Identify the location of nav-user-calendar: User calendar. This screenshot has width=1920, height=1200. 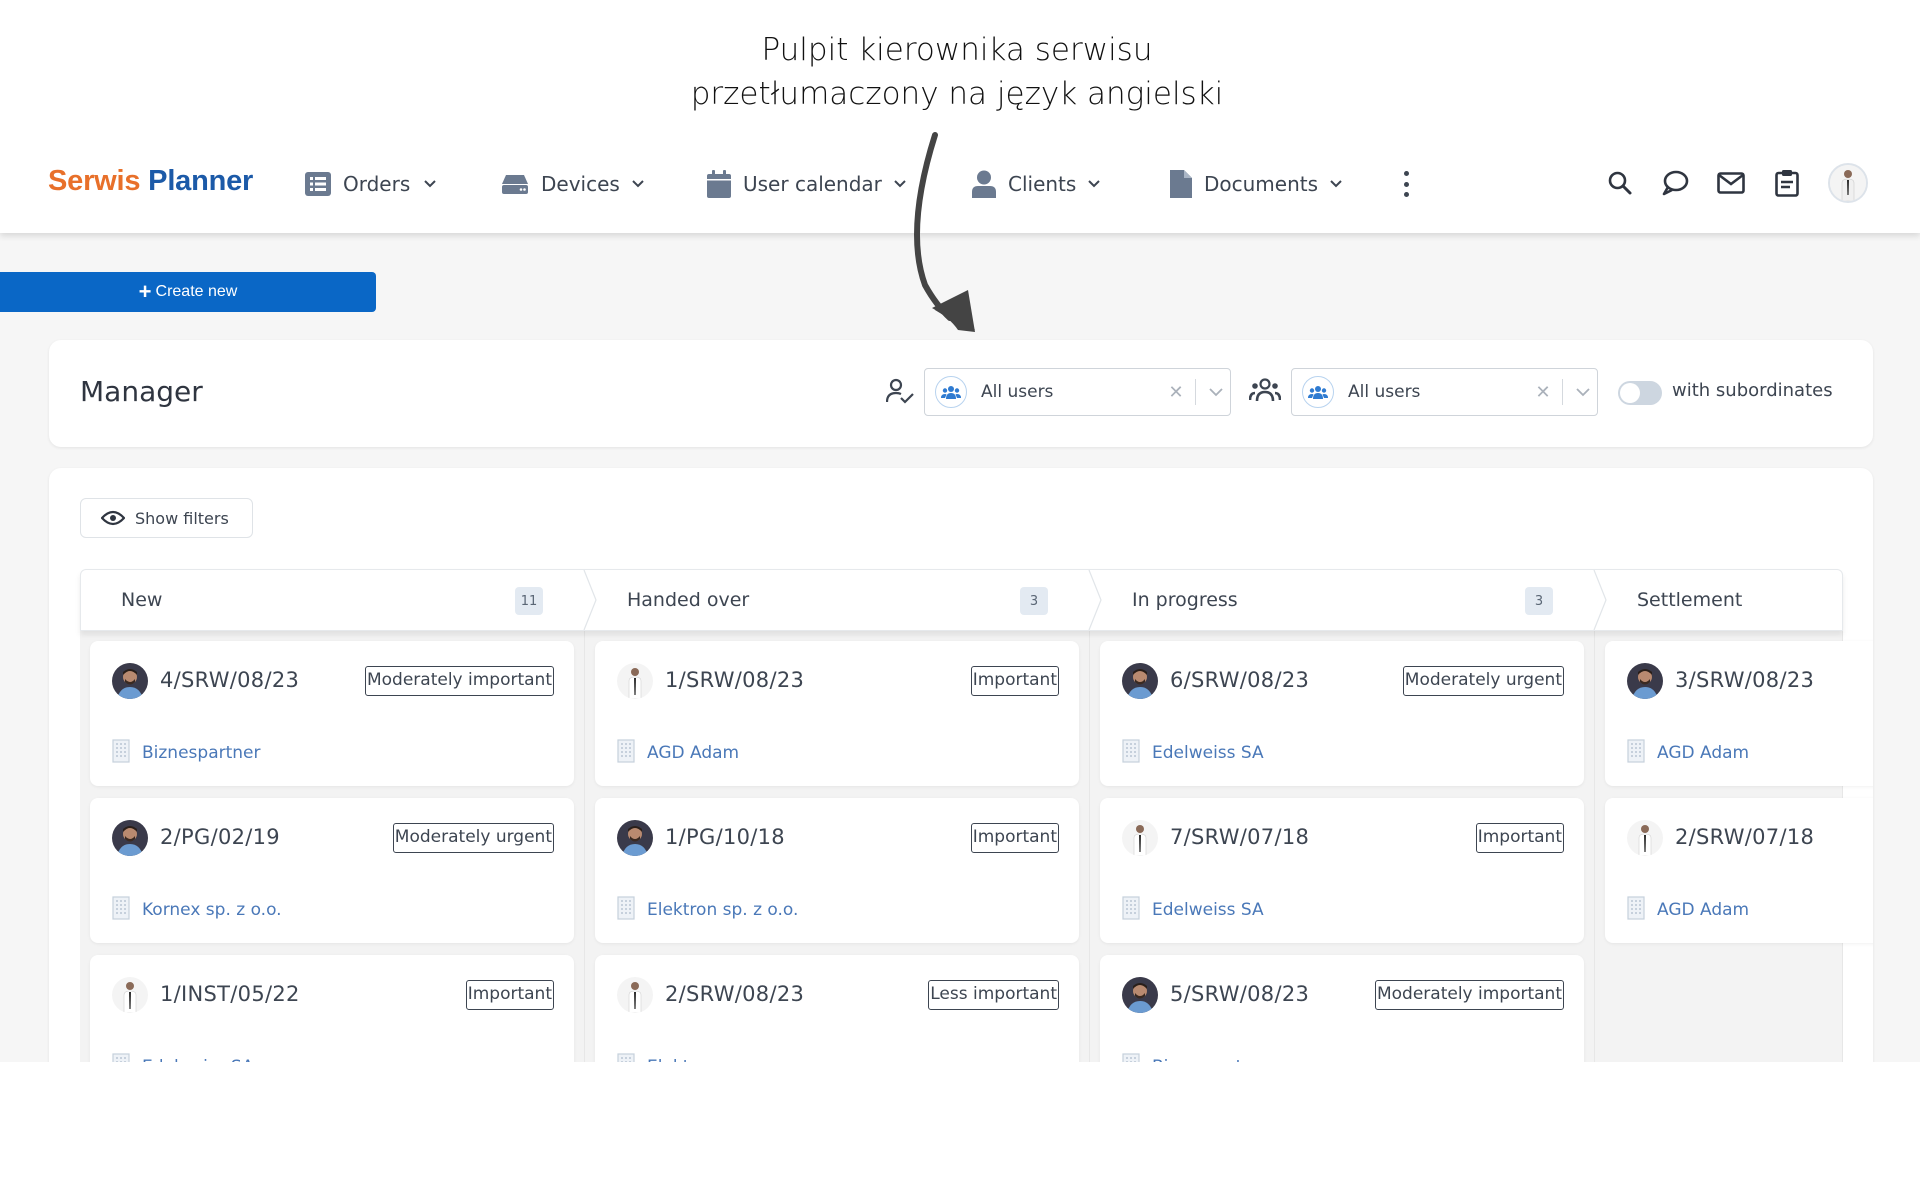
(806, 184).